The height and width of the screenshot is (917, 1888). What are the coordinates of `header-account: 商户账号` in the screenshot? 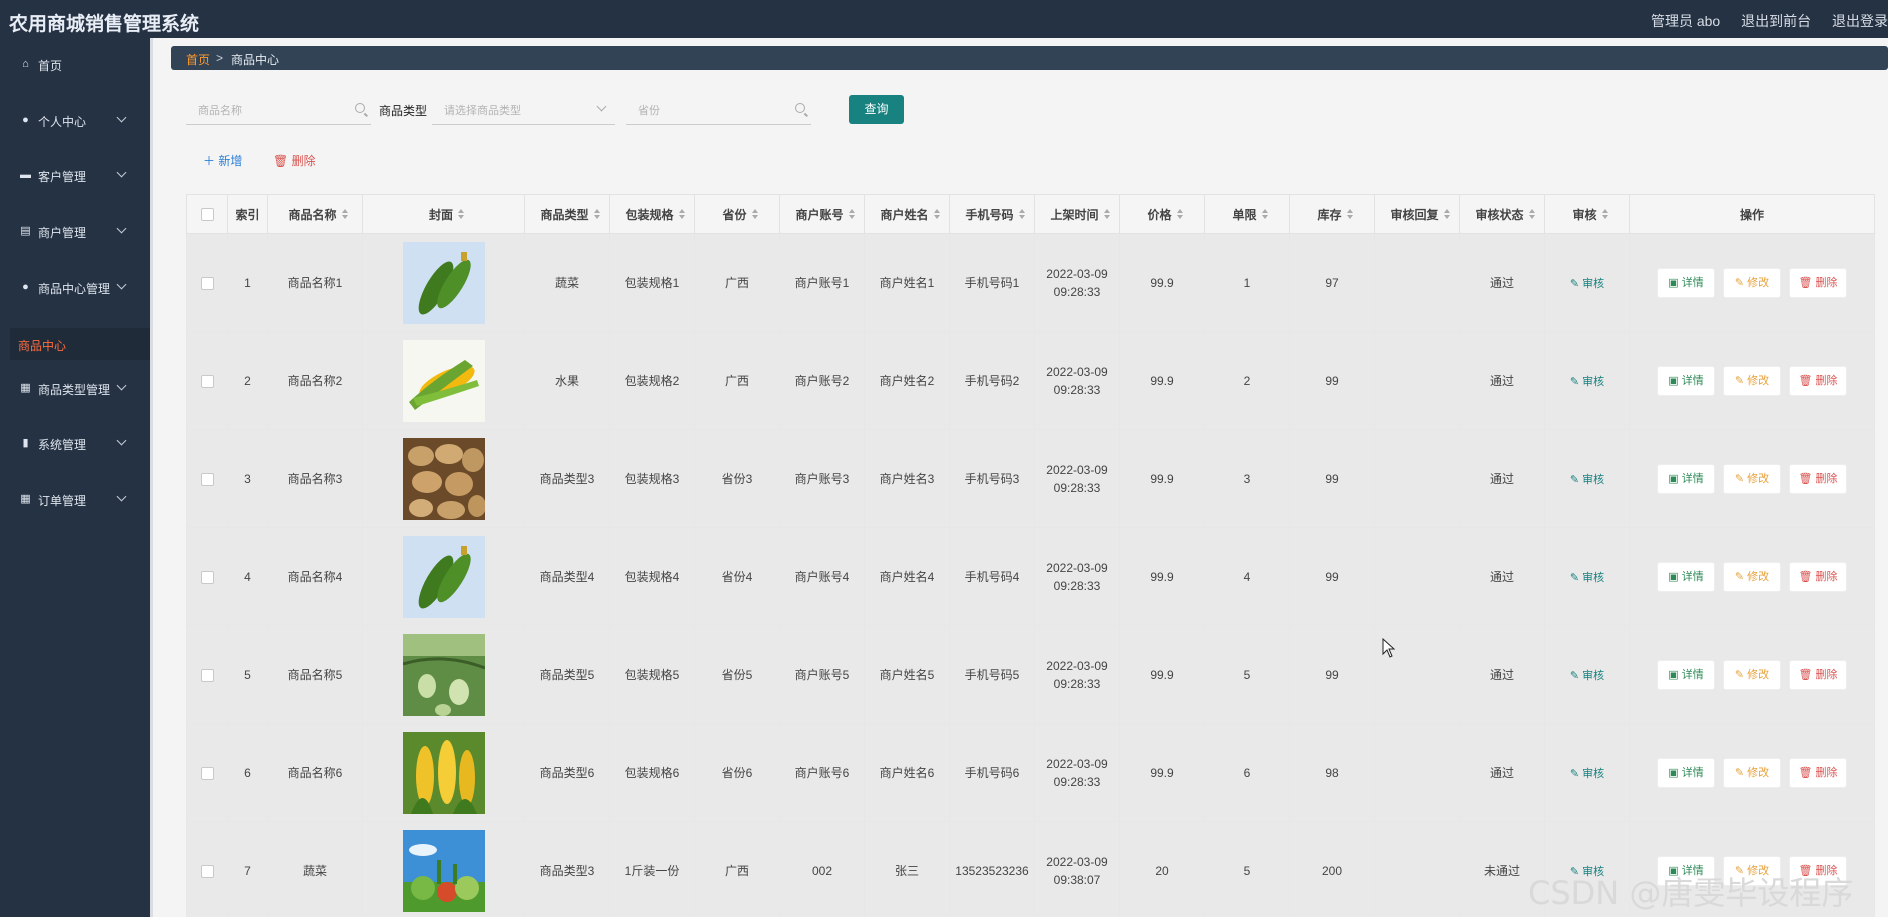 It's located at (822, 214).